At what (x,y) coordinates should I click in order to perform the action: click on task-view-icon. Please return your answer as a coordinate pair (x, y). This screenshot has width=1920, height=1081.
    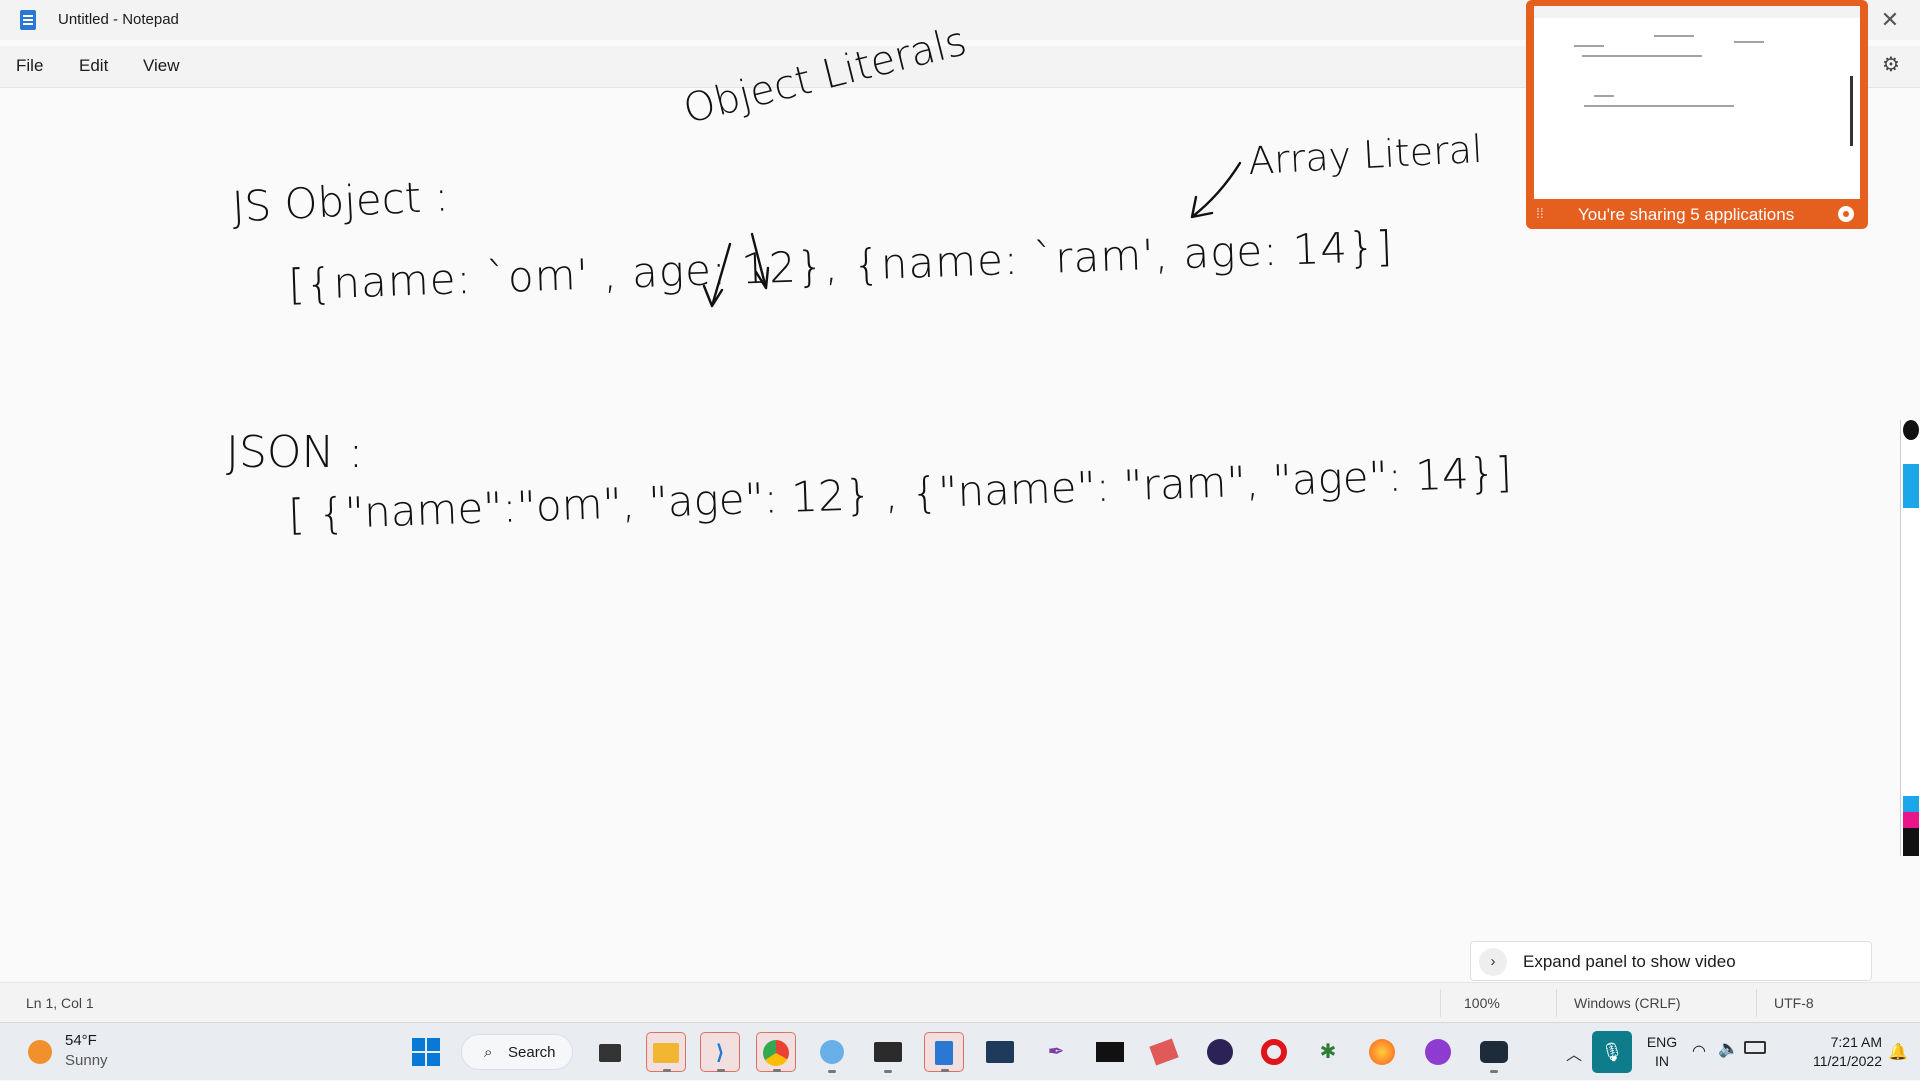
    Looking at the image, I should click on (610, 1052).